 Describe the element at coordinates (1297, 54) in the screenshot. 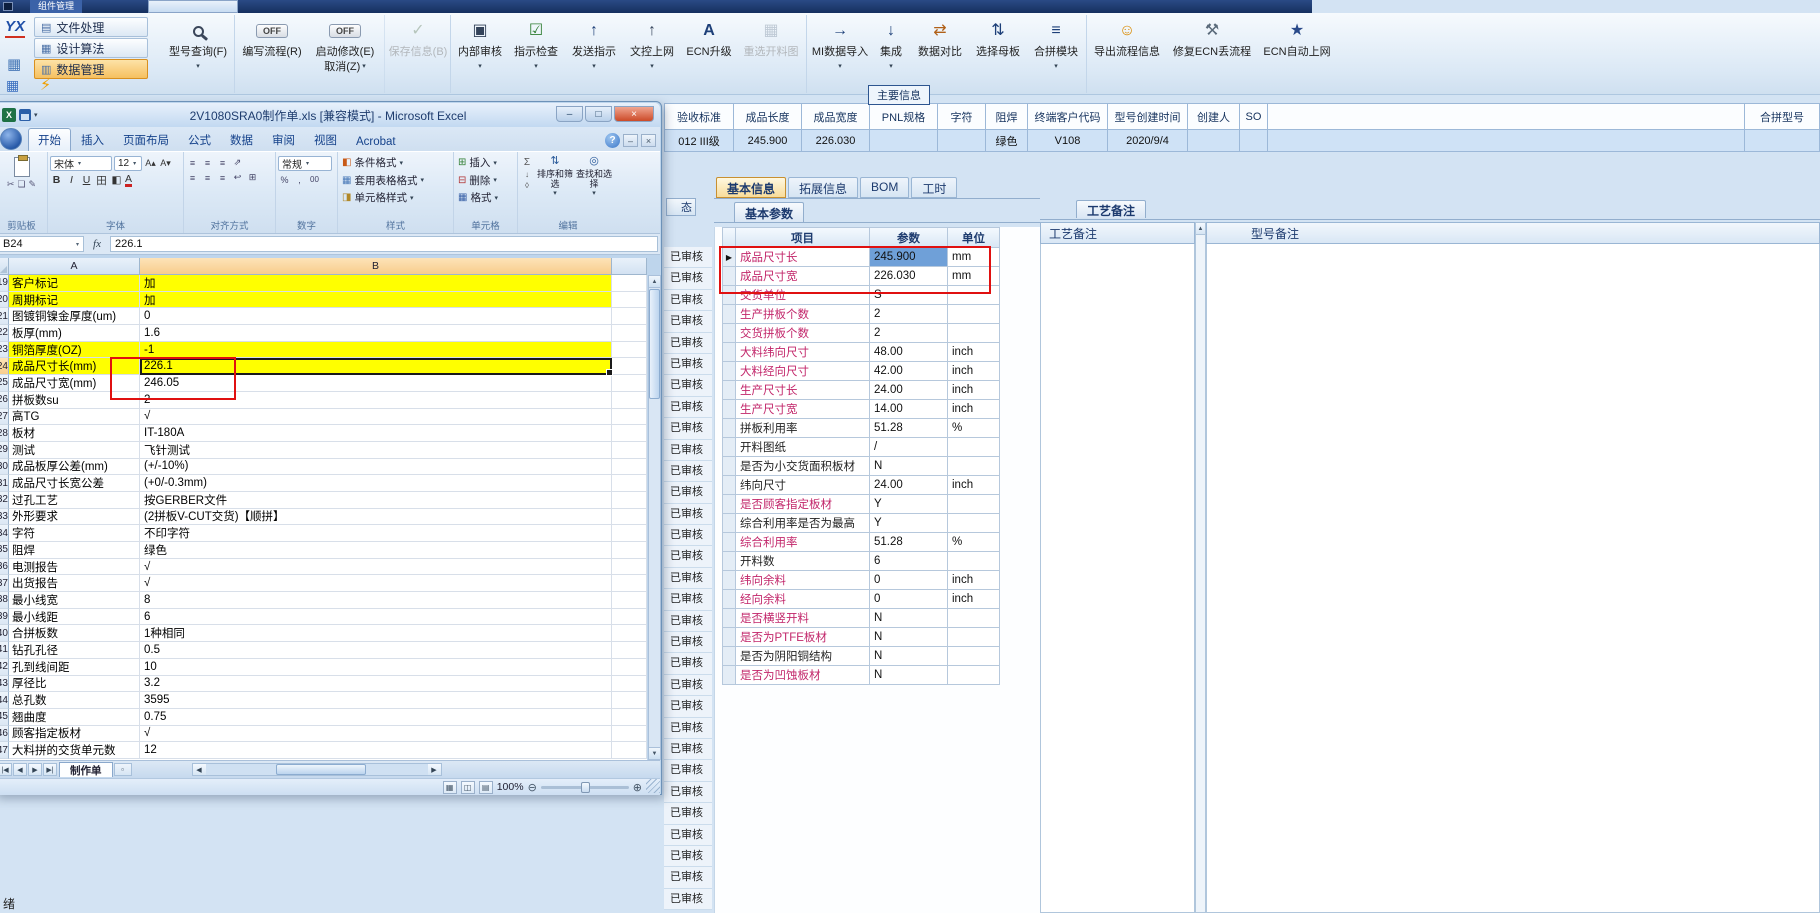

I see `ecn-auto-upload-button: ★ ECN自动上网` at that location.